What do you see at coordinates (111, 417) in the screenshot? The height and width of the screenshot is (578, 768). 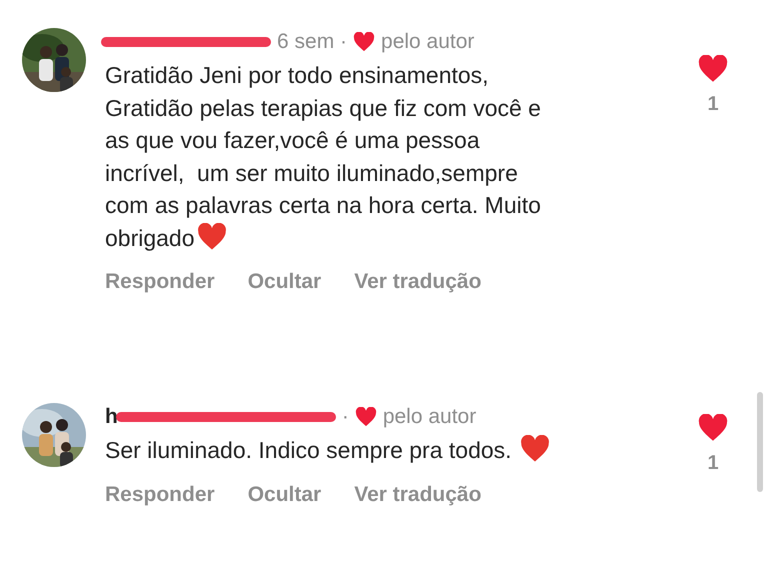 I see `username: h` at bounding box center [111, 417].